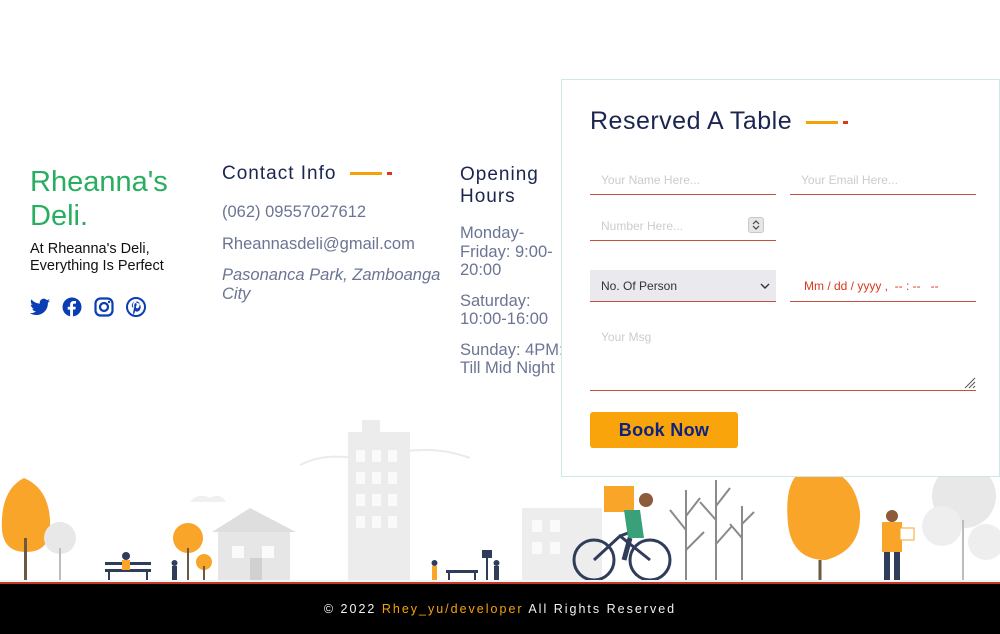 This screenshot has width=1000, height=634. What do you see at coordinates (883, 286) in the screenshot?
I see `datetime-input: Mm / dd / yyyy , -- : -- --` at bounding box center [883, 286].